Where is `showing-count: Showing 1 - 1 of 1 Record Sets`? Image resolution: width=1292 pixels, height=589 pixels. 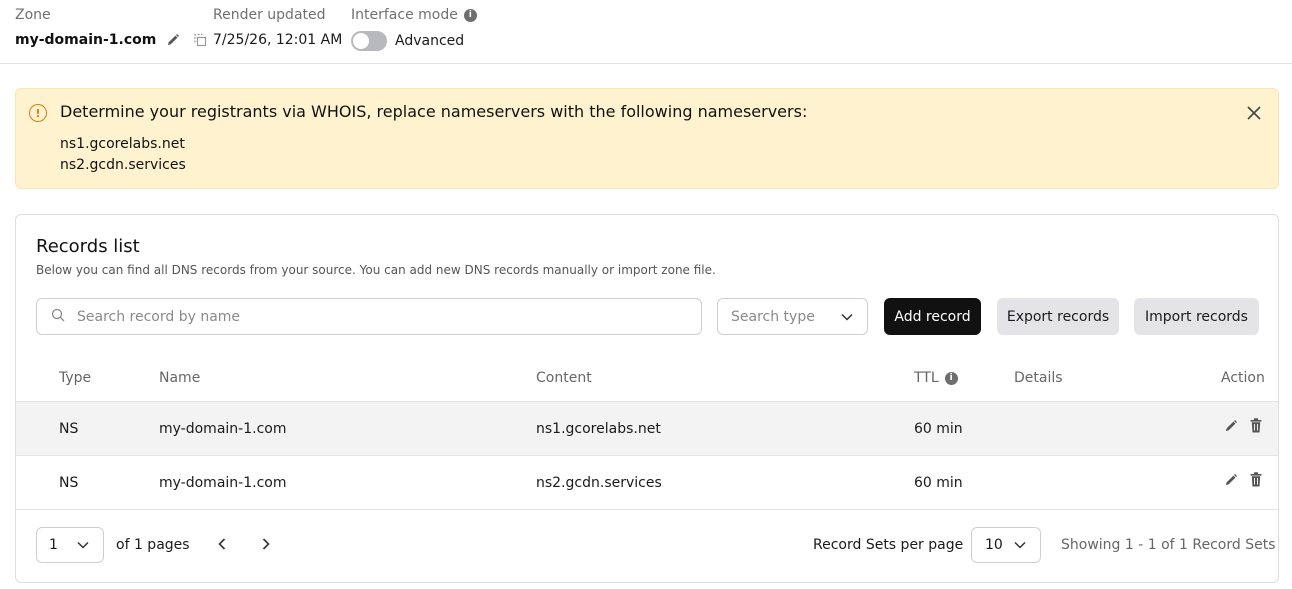 showing-count: Showing 1 - 1 of 1 Record Sets is located at coordinates (1168, 545).